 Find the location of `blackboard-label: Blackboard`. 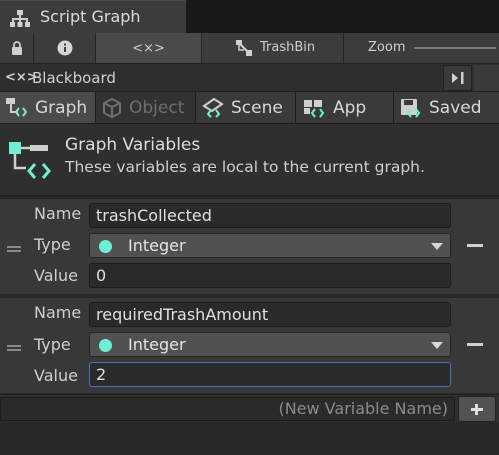

blackboard-label: Blackboard is located at coordinates (74, 78).